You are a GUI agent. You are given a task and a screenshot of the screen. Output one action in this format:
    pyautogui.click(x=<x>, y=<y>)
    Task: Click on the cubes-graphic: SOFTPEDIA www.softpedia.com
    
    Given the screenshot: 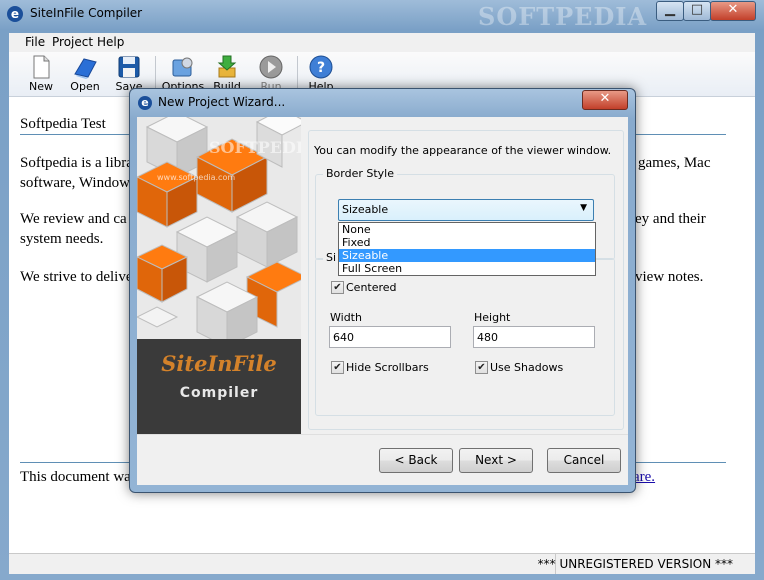 What is the action you would take?
    pyautogui.click(x=219, y=232)
    